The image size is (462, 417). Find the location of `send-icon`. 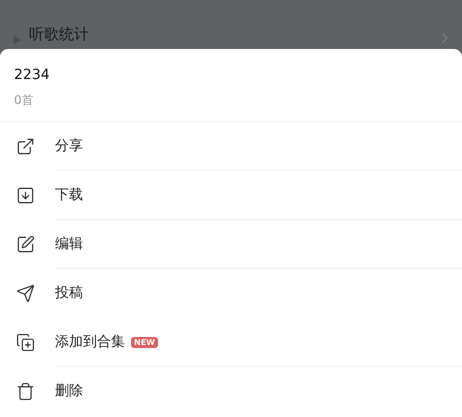

send-icon is located at coordinates (25, 293).